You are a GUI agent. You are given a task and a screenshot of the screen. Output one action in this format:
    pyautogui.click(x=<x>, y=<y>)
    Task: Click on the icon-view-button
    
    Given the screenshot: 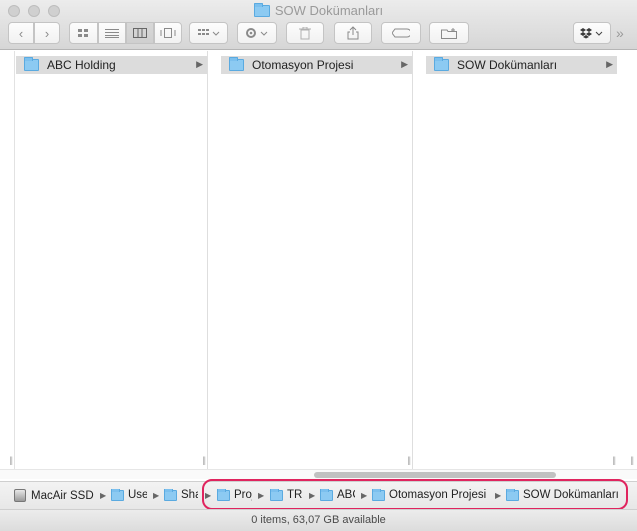 What is the action you would take?
    pyautogui.click(x=83, y=33)
    